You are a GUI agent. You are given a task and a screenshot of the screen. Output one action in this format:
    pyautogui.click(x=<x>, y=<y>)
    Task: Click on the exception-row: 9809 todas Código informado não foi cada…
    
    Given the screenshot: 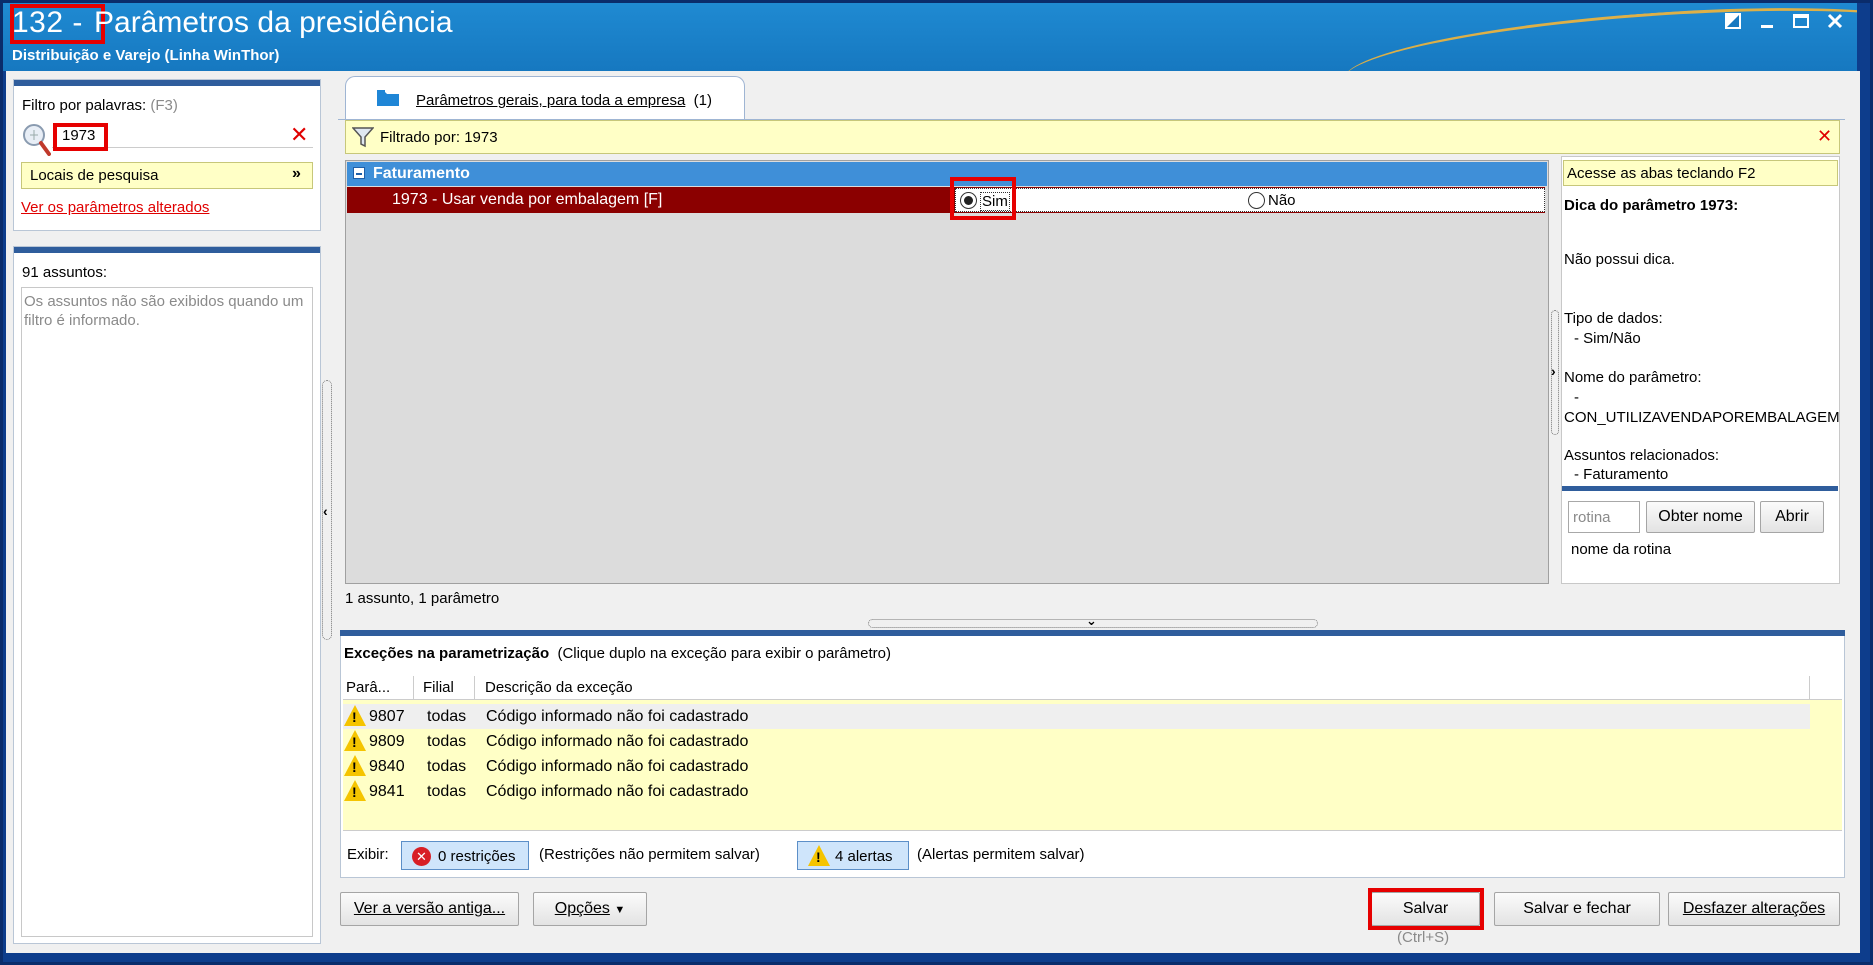 What is the action you would take?
    pyautogui.click(x=1076, y=741)
    